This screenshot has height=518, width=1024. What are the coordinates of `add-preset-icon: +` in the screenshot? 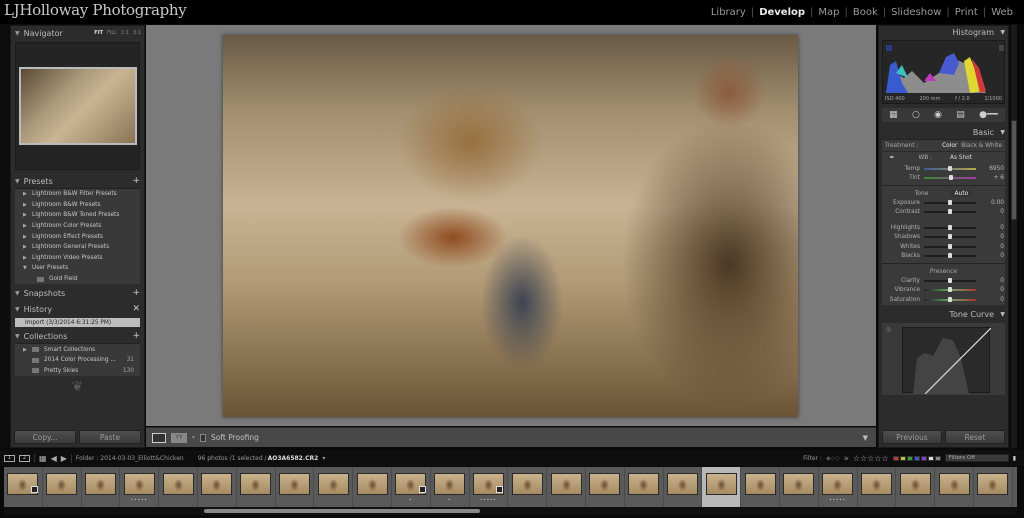 It's located at (136, 181).